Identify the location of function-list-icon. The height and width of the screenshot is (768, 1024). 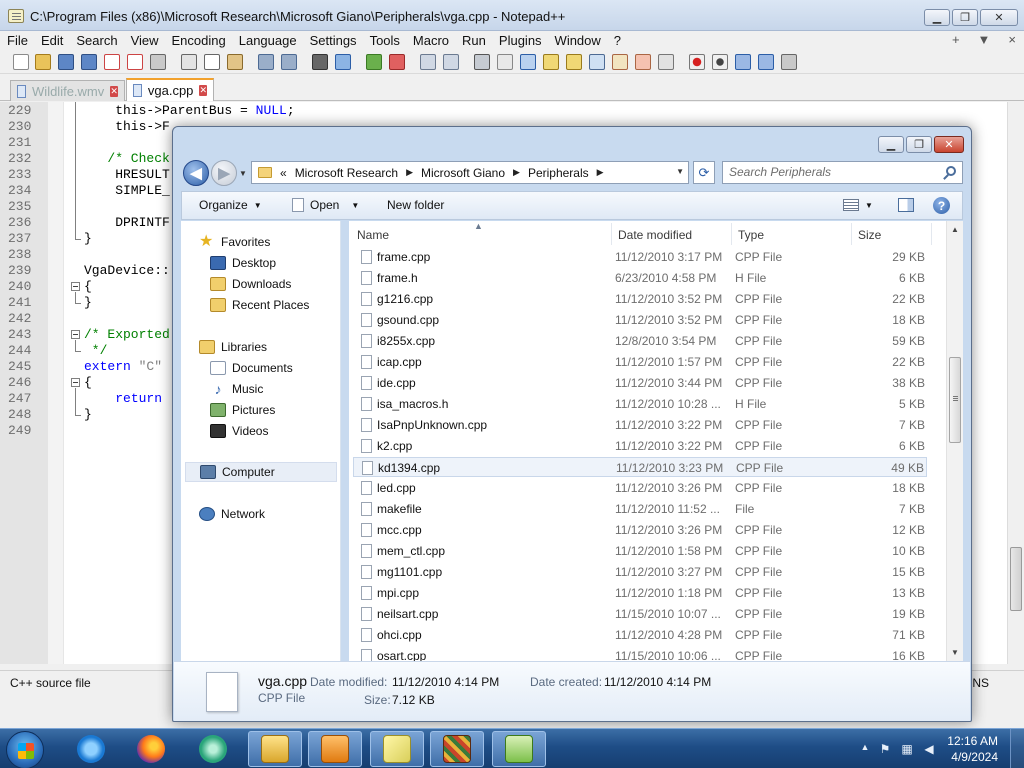
(597, 62).